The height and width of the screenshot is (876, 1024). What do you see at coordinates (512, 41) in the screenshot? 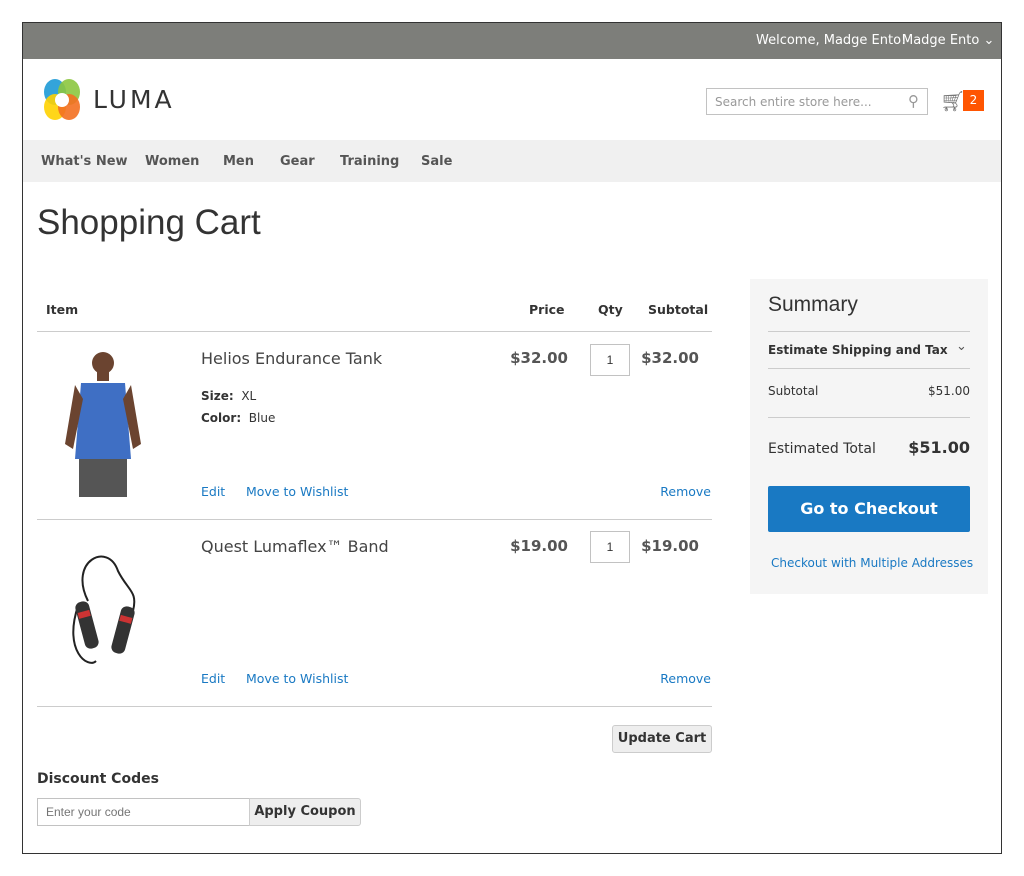
I see `top-bar: Welcome, Madge Ento! Madge Ento ⌄` at bounding box center [512, 41].